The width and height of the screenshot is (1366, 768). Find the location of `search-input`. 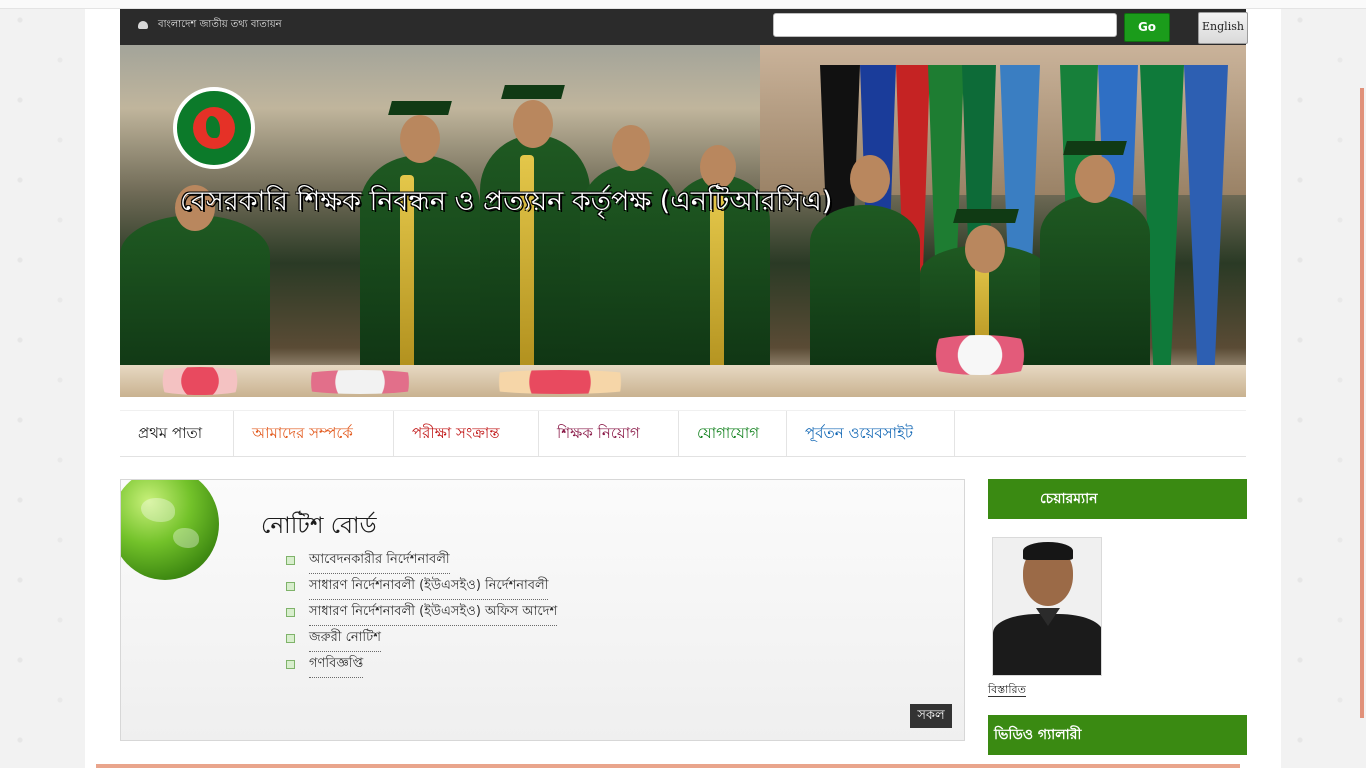

search-input is located at coordinates (945, 25).